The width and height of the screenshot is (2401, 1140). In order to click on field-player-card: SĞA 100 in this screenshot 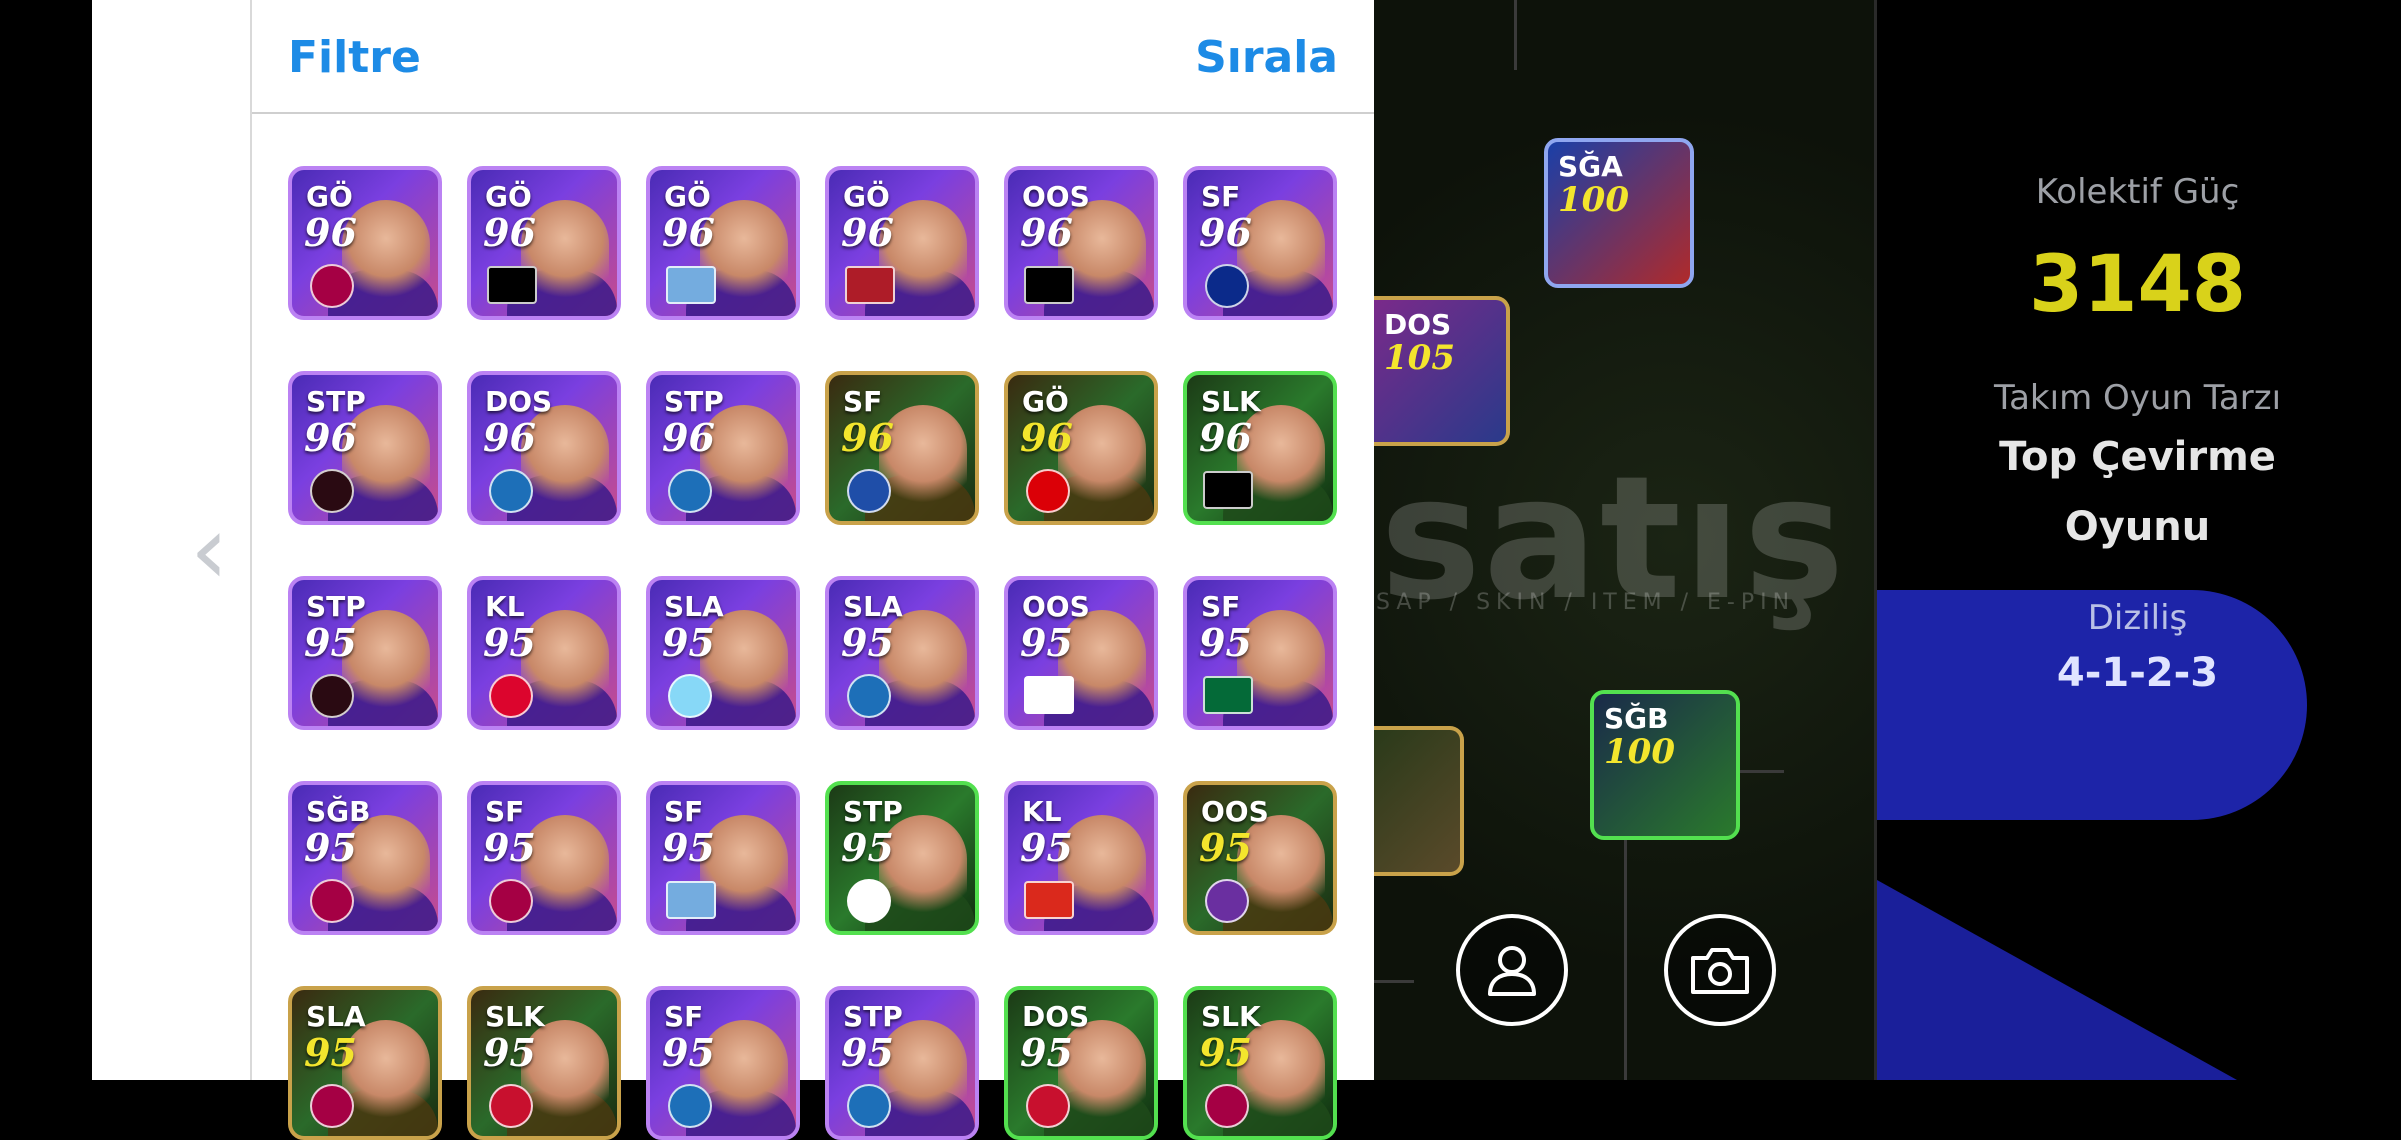, I will do `click(1619, 213)`.